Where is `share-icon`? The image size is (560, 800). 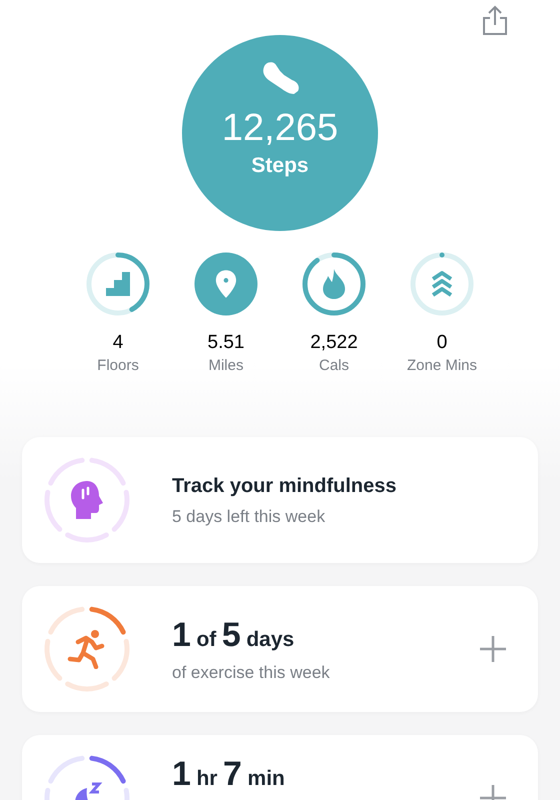 share-icon is located at coordinates (495, 20).